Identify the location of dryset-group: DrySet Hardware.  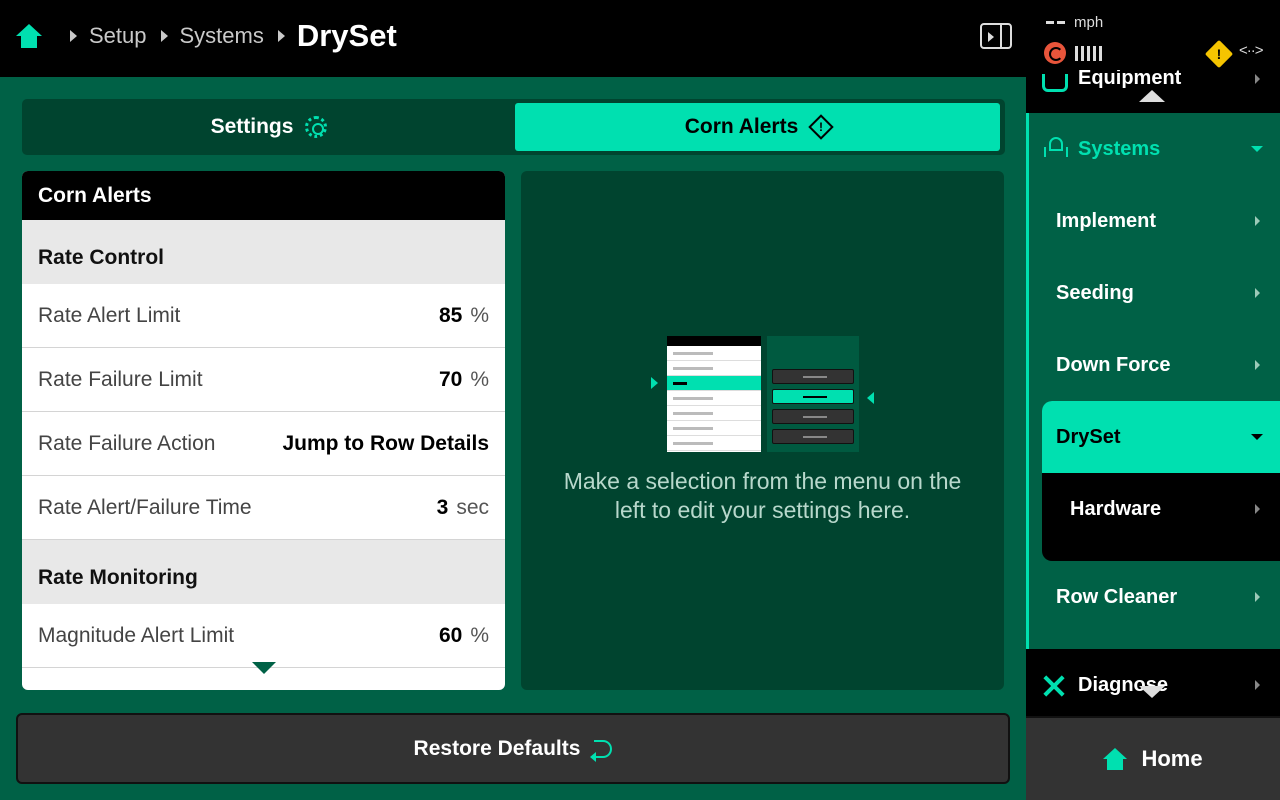
(1161, 481).